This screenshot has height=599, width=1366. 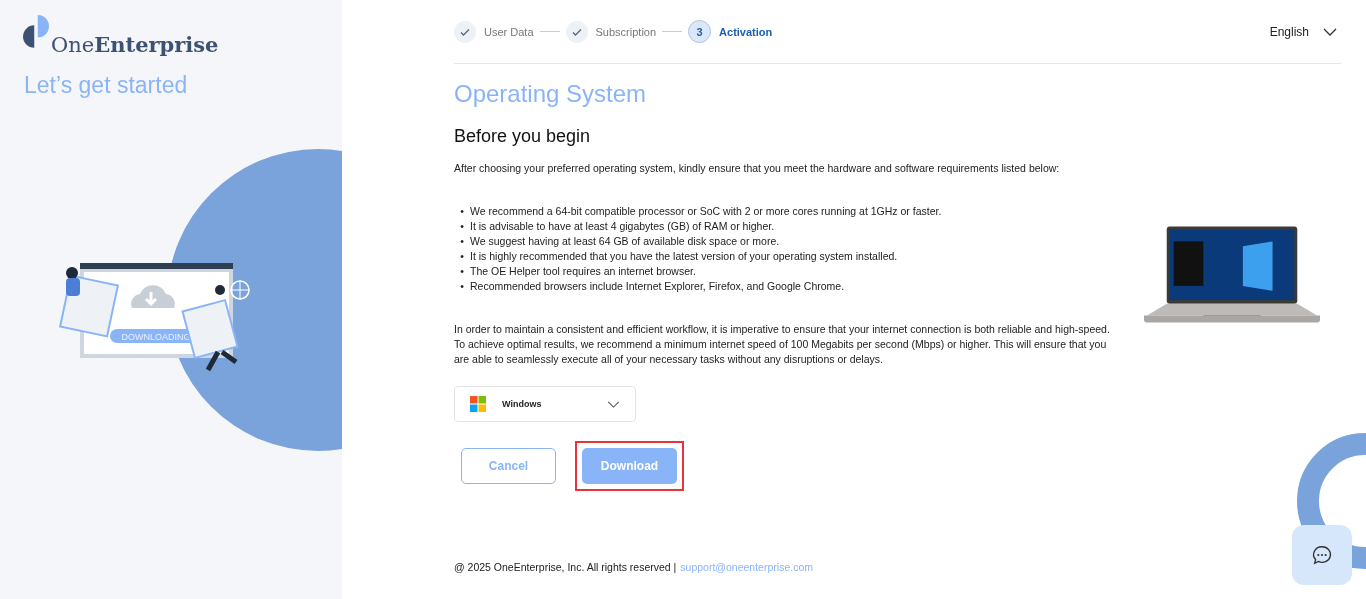 What do you see at coordinates (625, 241) in the screenshot?
I see `requirement-item: We suggest having at least 64 GB of available disk space or more.` at bounding box center [625, 241].